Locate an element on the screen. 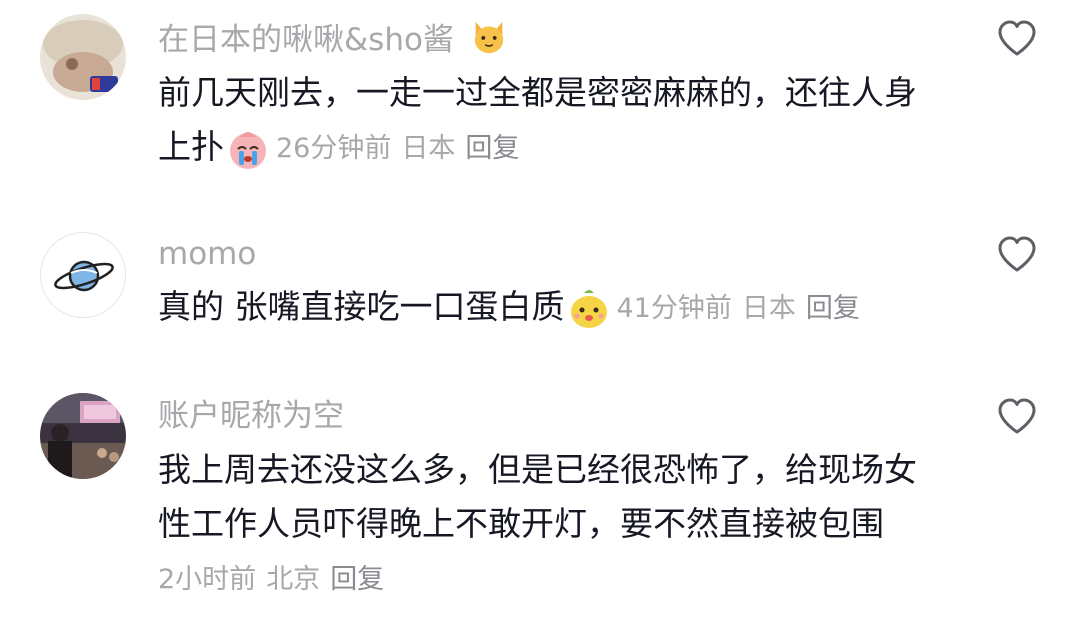 The height and width of the screenshot is (626, 1080). comment-text-line: 性工作人员吓得晚上不敢开灯，要不然直接被包围 is located at coordinates (521, 523).